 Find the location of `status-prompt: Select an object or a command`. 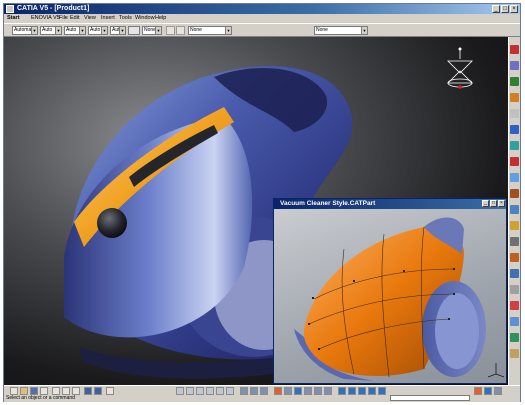

status-prompt: Select an object or a command is located at coordinates (40, 398).